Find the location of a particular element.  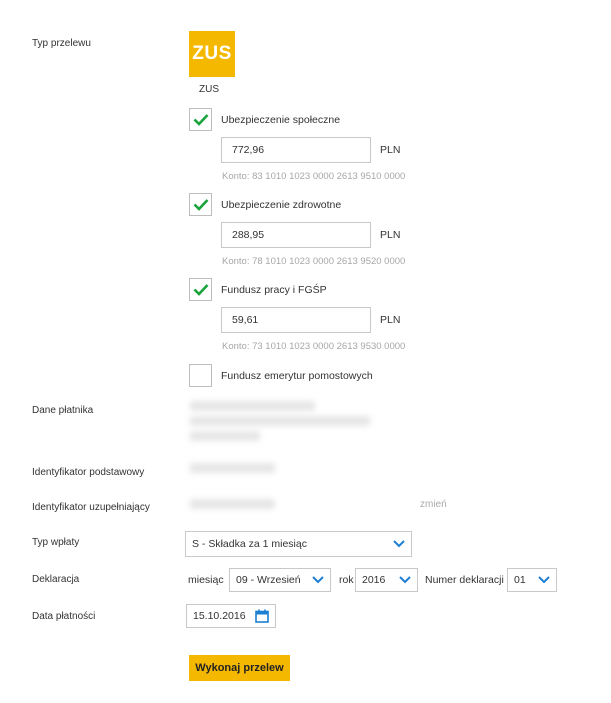

payment-type-select: S - Składka za 1 miesiąc is located at coordinates (298, 544).